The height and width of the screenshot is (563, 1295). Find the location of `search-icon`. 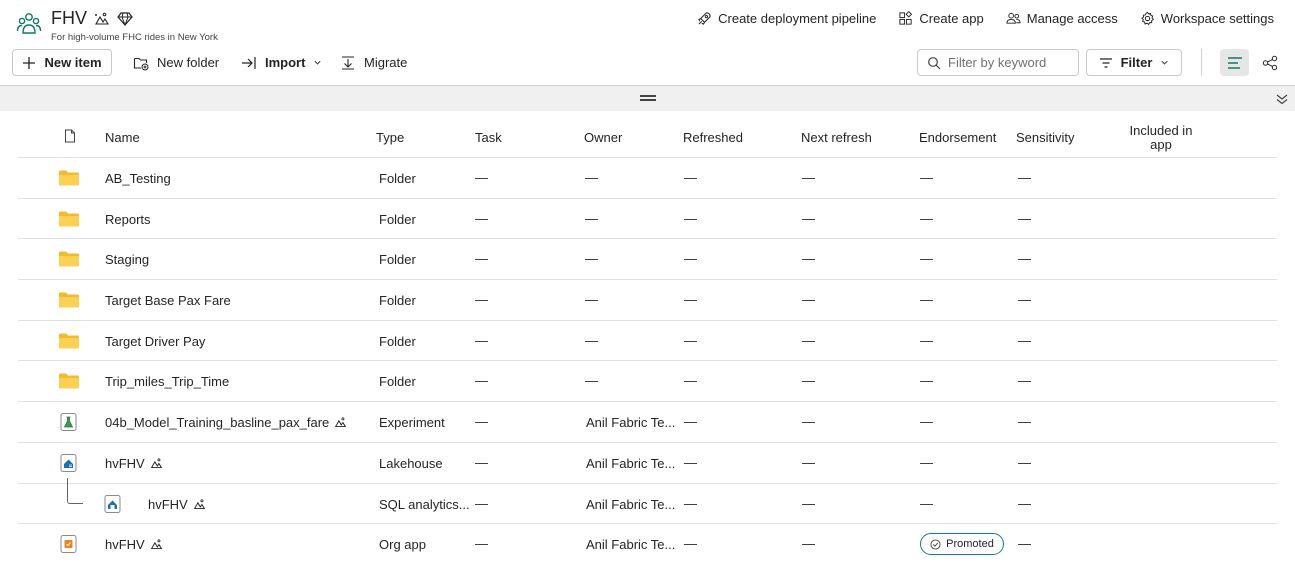

search-icon is located at coordinates (934, 62).